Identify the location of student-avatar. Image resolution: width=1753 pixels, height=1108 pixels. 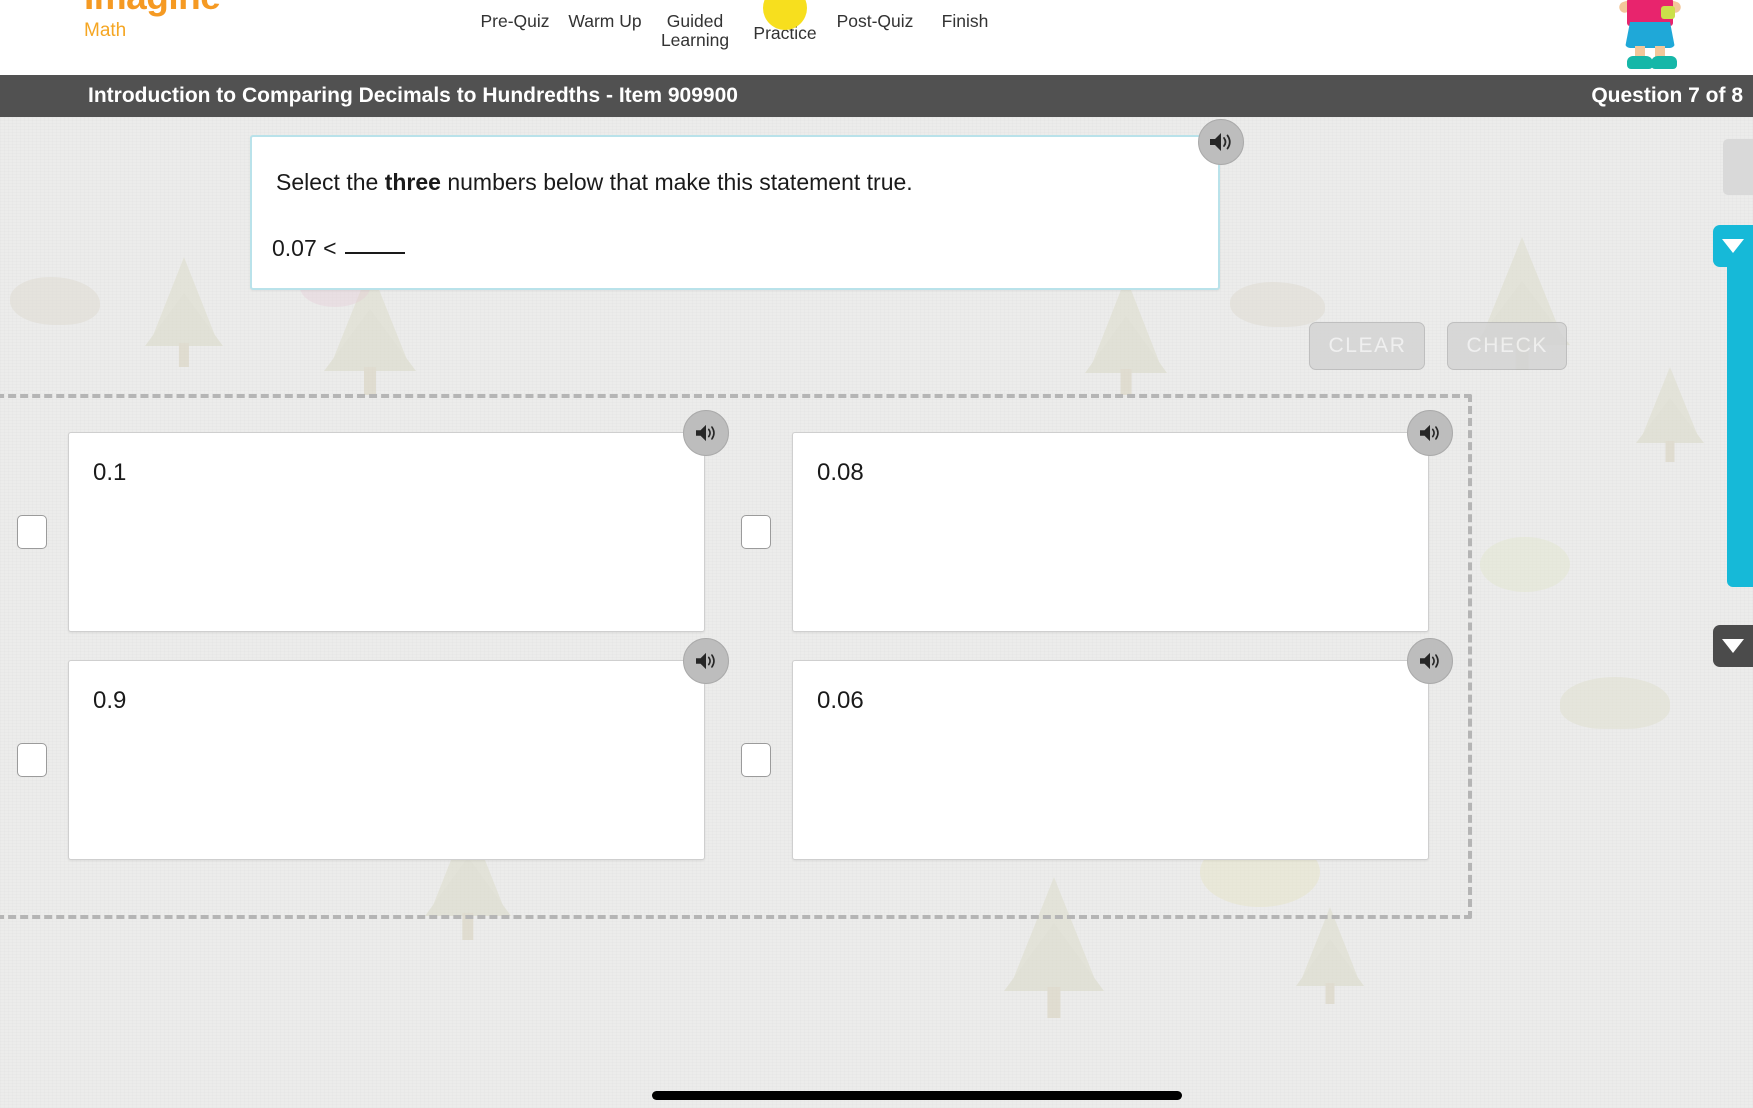
(1650, 35).